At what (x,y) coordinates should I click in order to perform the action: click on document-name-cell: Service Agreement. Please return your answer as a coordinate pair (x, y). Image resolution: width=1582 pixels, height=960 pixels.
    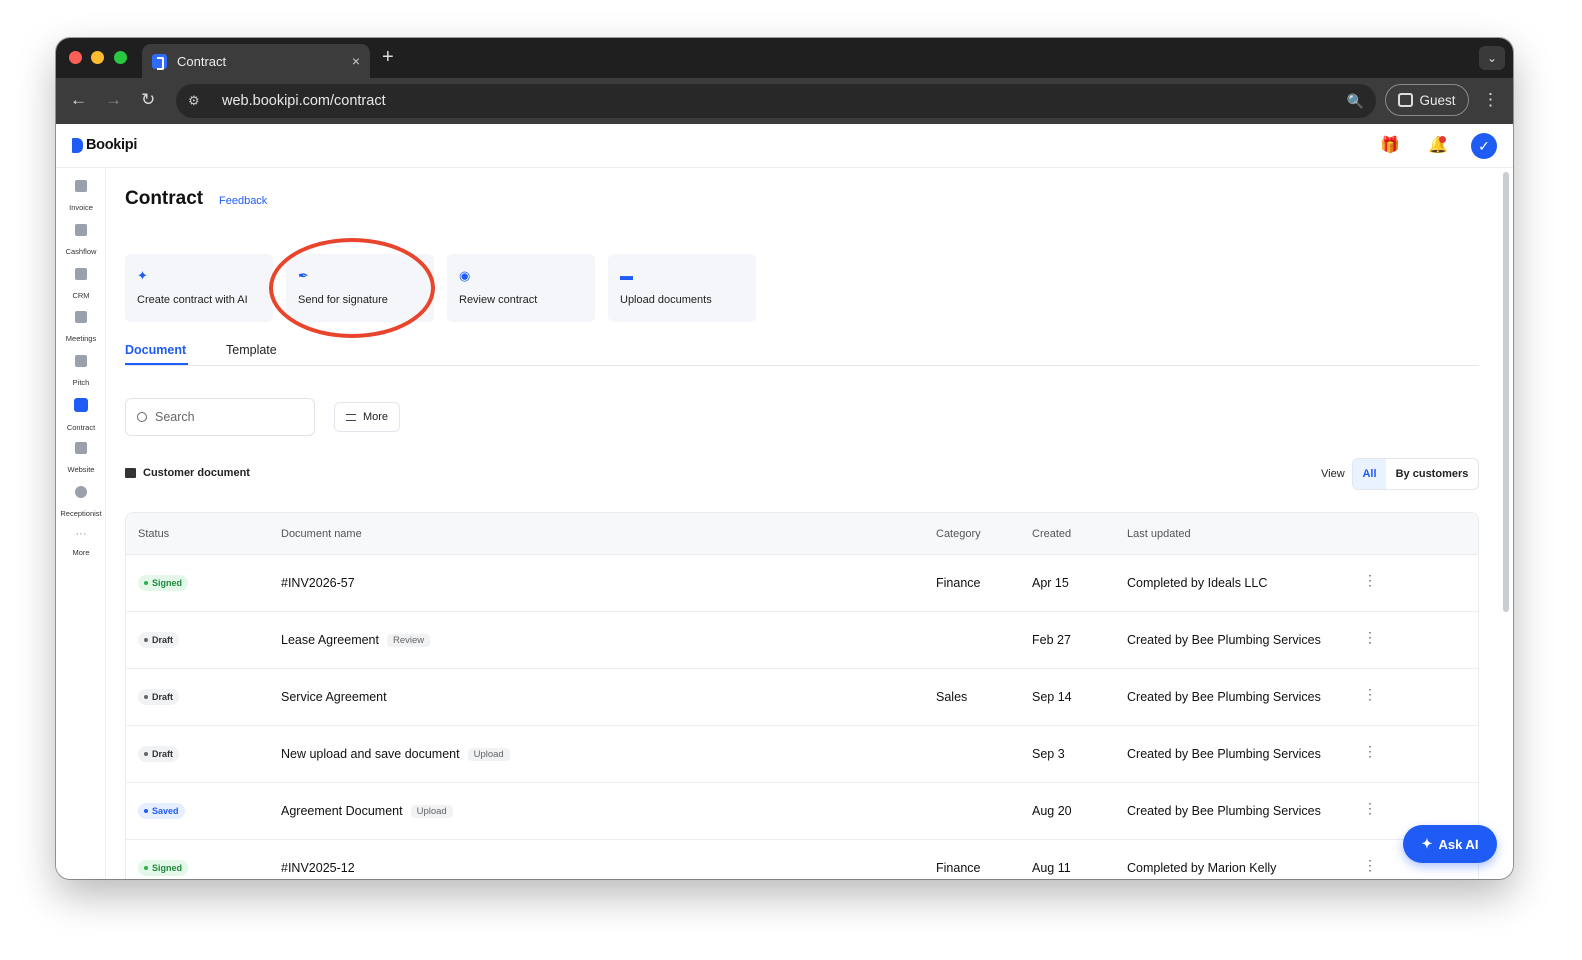
    Looking at the image, I should click on (334, 697).